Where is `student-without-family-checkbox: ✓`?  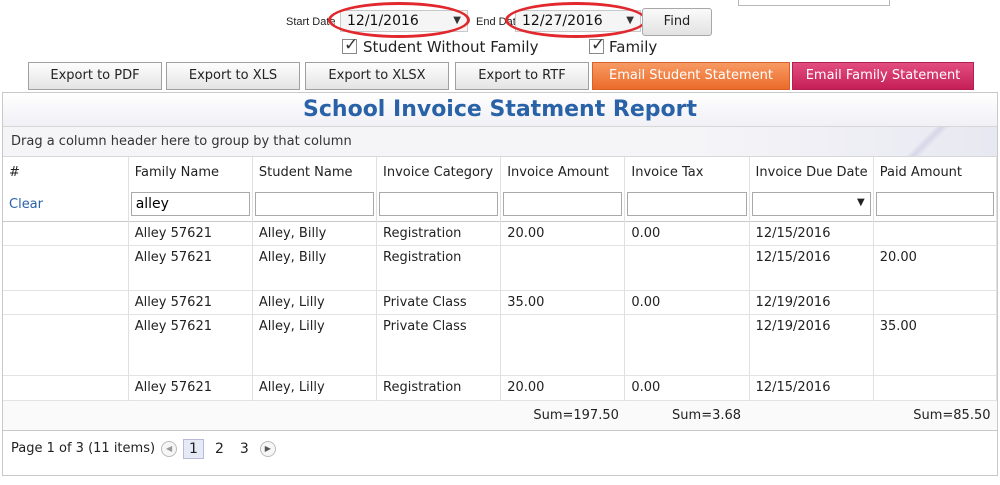 student-without-family-checkbox: ✓ is located at coordinates (350, 45).